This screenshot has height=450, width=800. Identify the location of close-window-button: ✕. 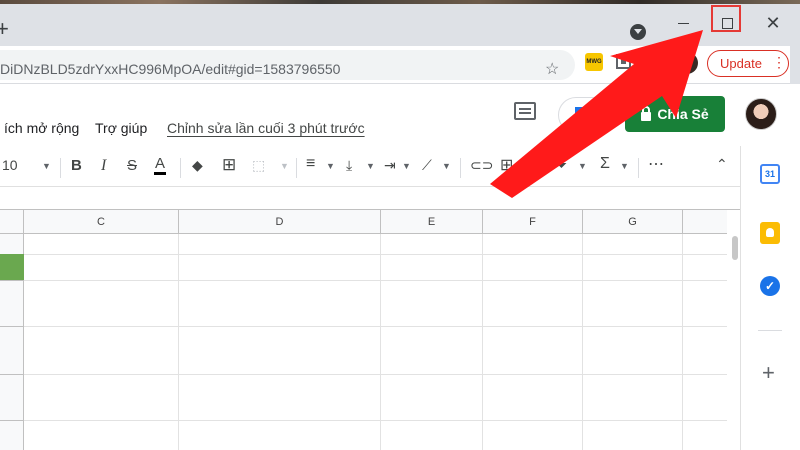
(773, 23).